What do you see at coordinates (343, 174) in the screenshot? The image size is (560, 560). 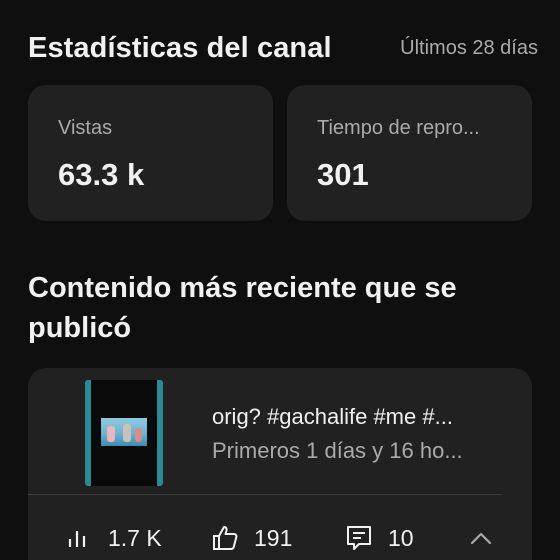 I see `watch-time-stat-value: 301` at bounding box center [343, 174].